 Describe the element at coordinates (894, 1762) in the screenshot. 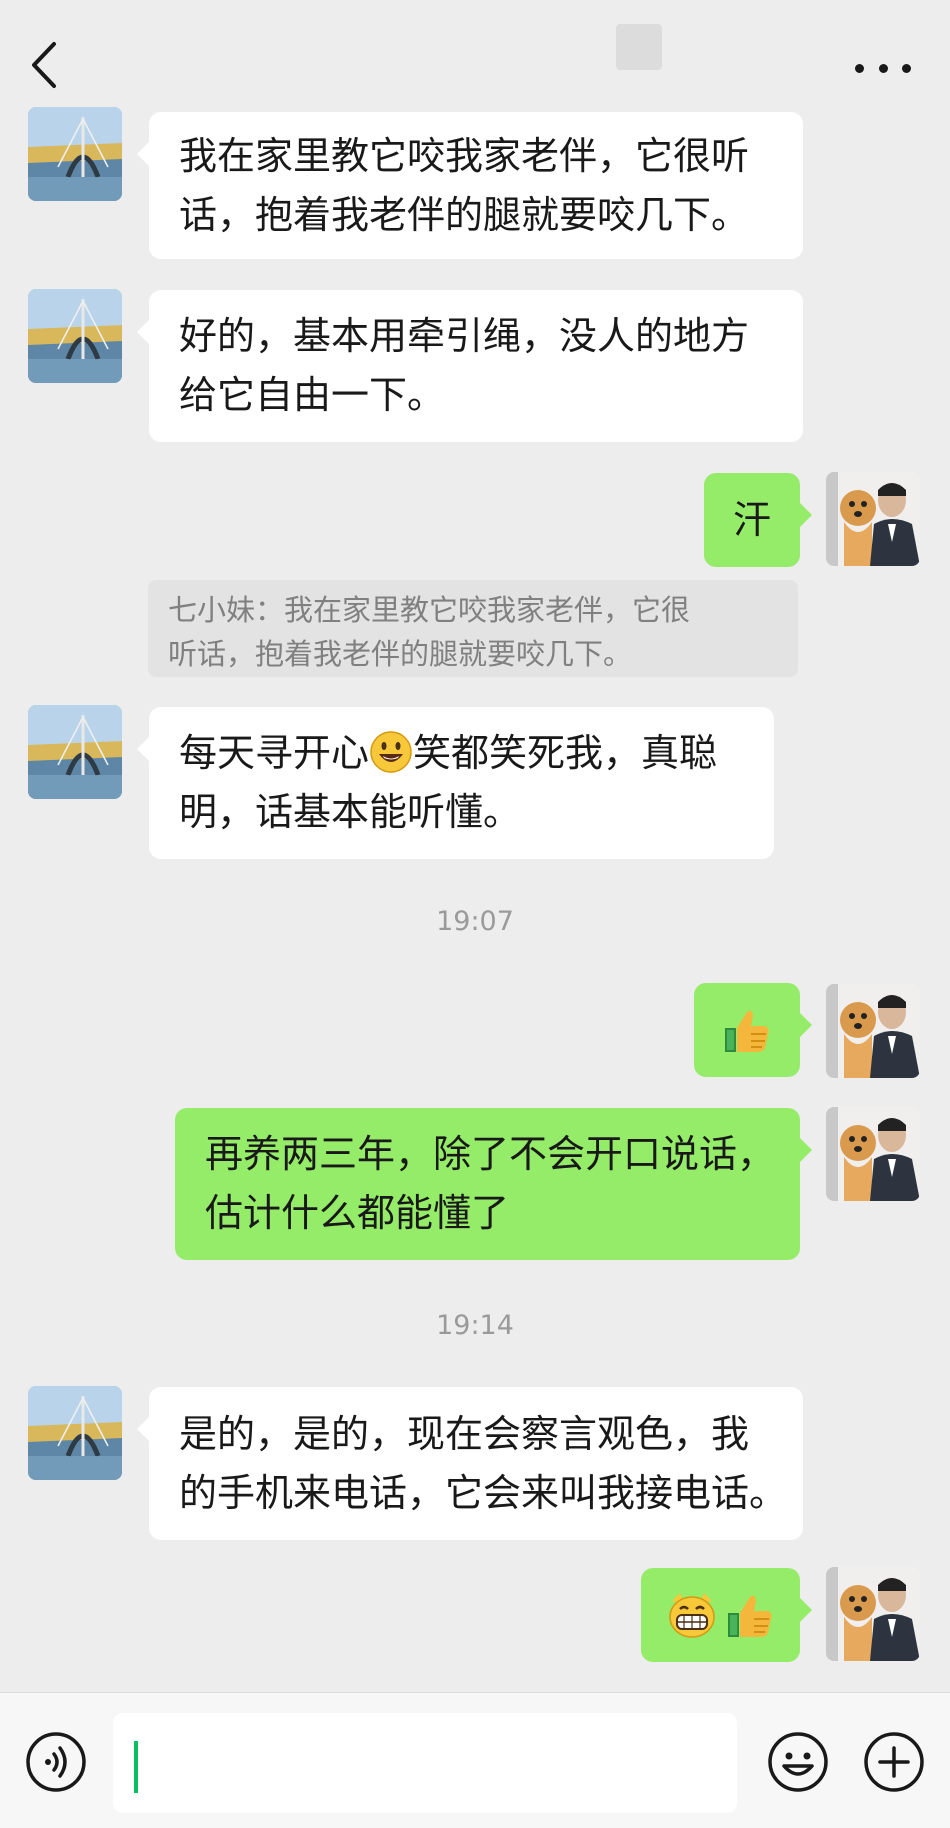

I see `plus-icon` at that location.